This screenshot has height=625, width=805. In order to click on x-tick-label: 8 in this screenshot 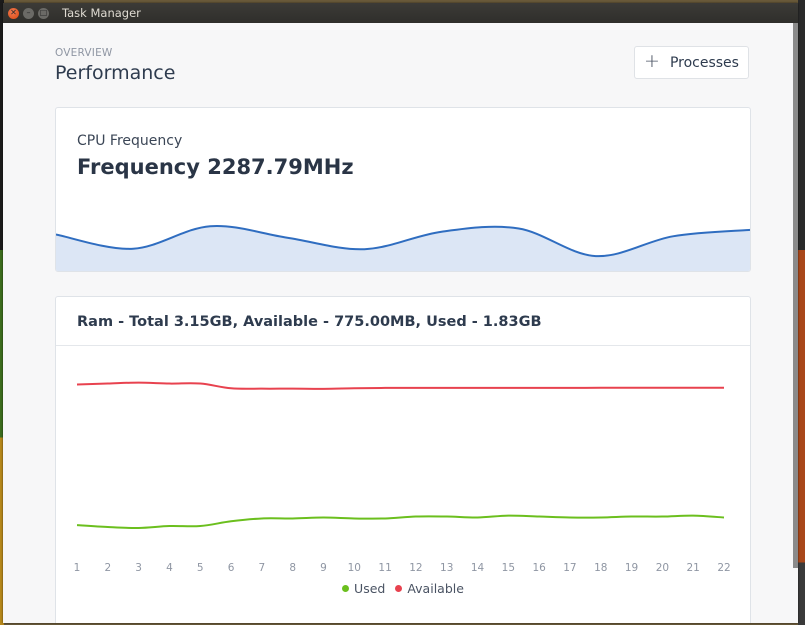, I will do `click(292, 568)`.